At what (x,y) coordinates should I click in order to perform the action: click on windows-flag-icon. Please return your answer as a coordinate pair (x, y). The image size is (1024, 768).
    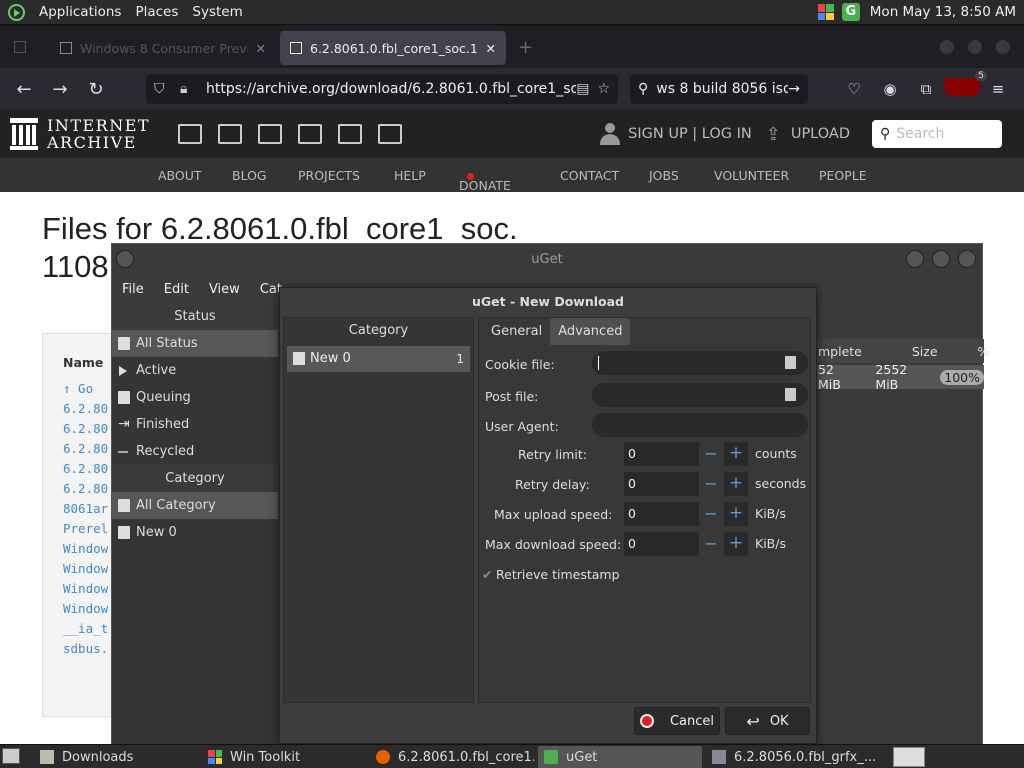
    Looking at the image, I should click on (825, 12).